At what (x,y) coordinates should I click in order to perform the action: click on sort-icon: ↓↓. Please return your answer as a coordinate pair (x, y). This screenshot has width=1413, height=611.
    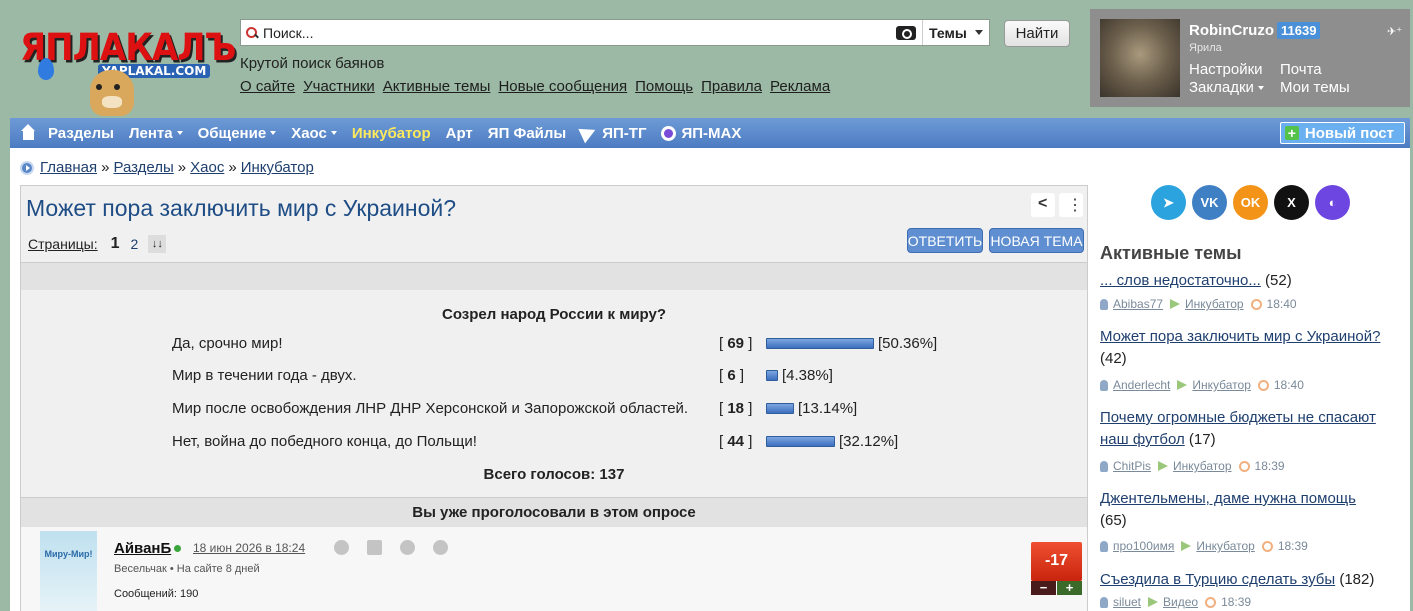
    Looking at the image, I should click on (157, 244).